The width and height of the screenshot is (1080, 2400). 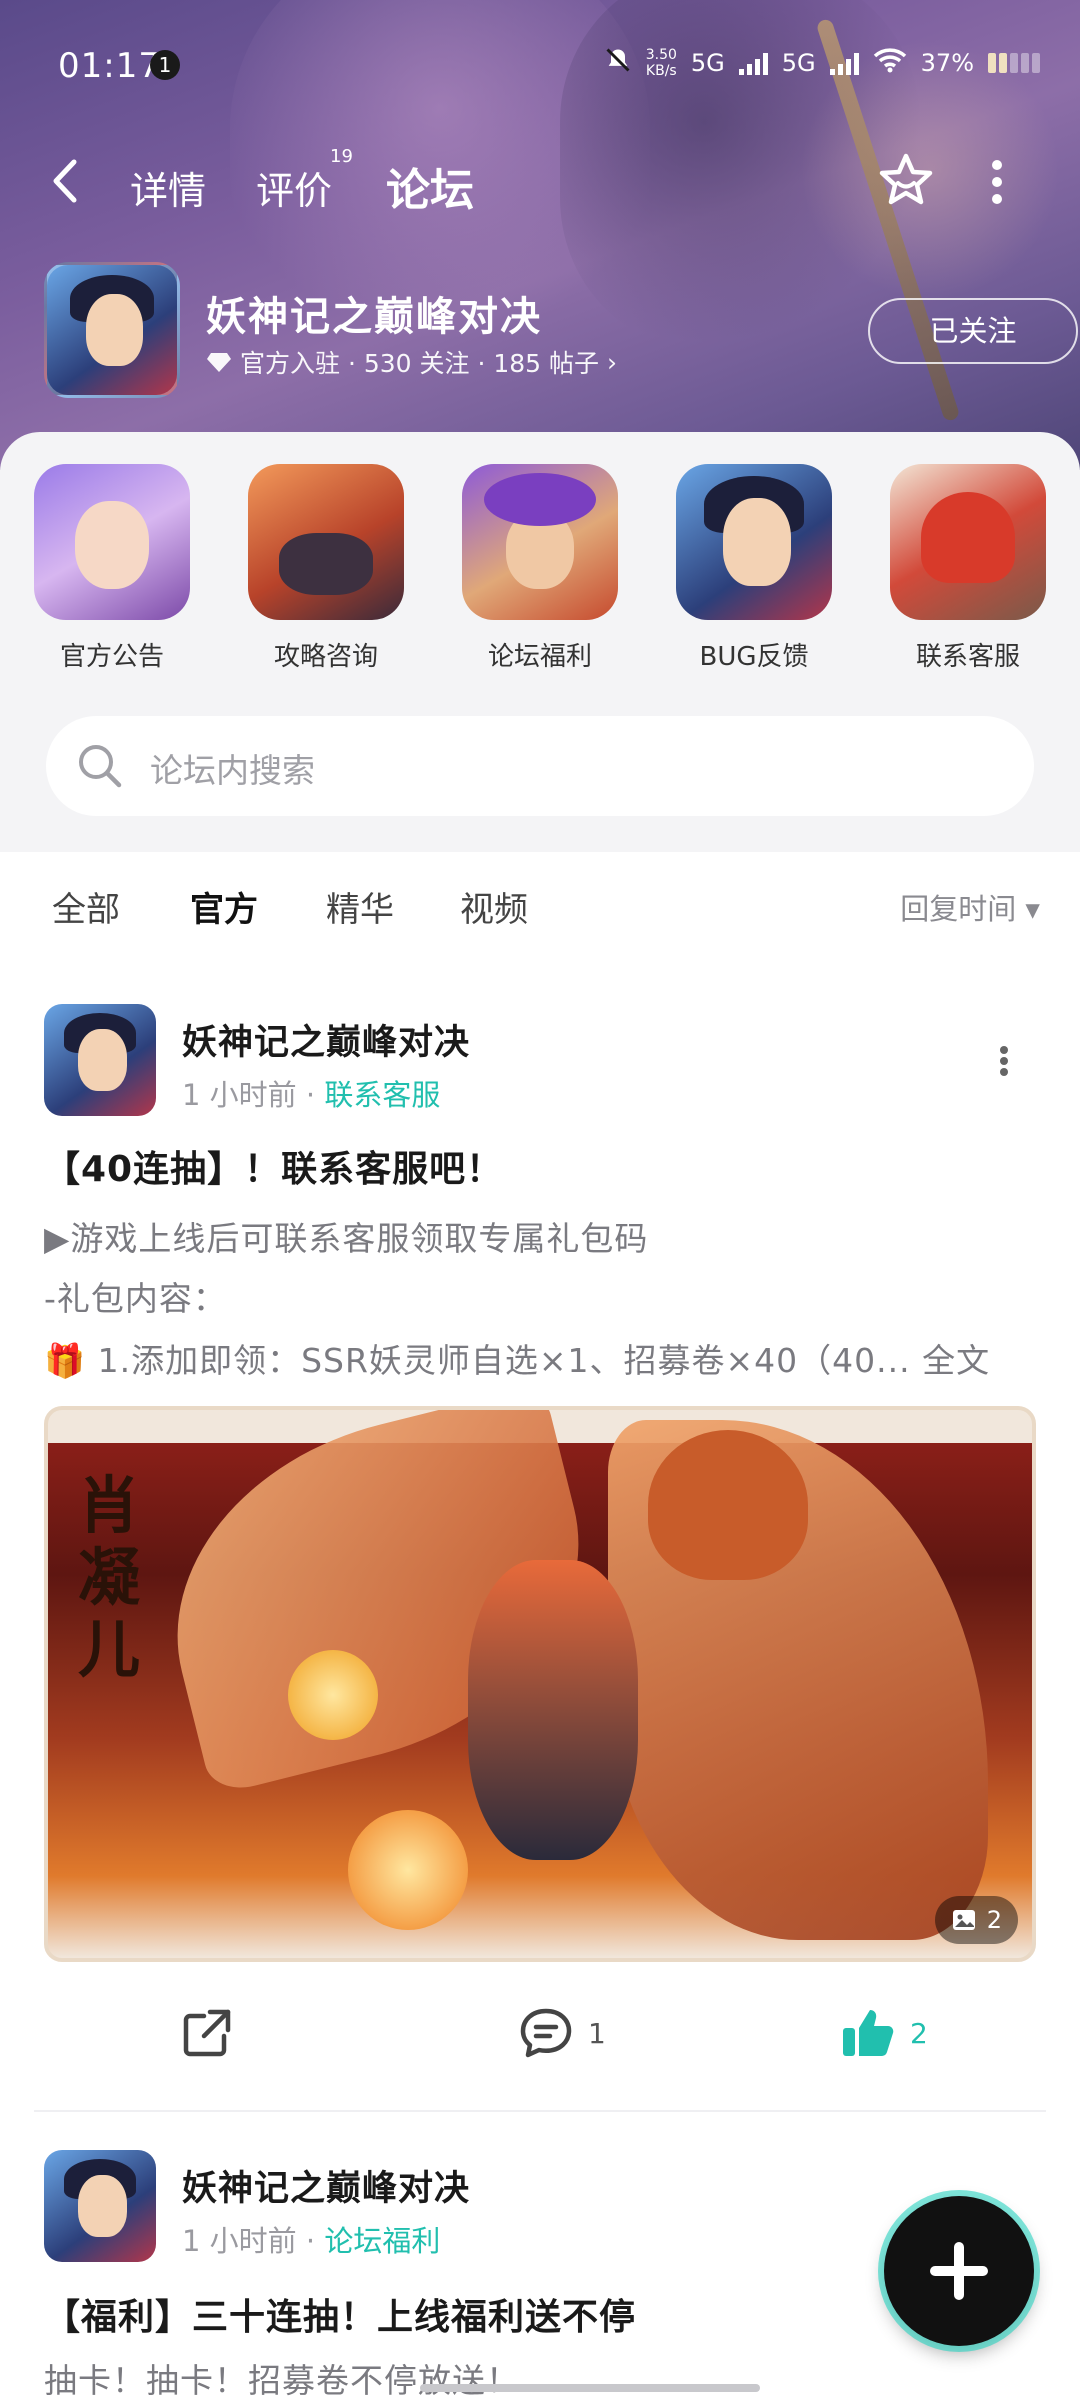 What do you see at coordinates (540, 912) in the screenshot?
I see `post-filter-tabs: 全部 官方 精华 视频 回复时间 ▾` at bounding box center [540, 912].